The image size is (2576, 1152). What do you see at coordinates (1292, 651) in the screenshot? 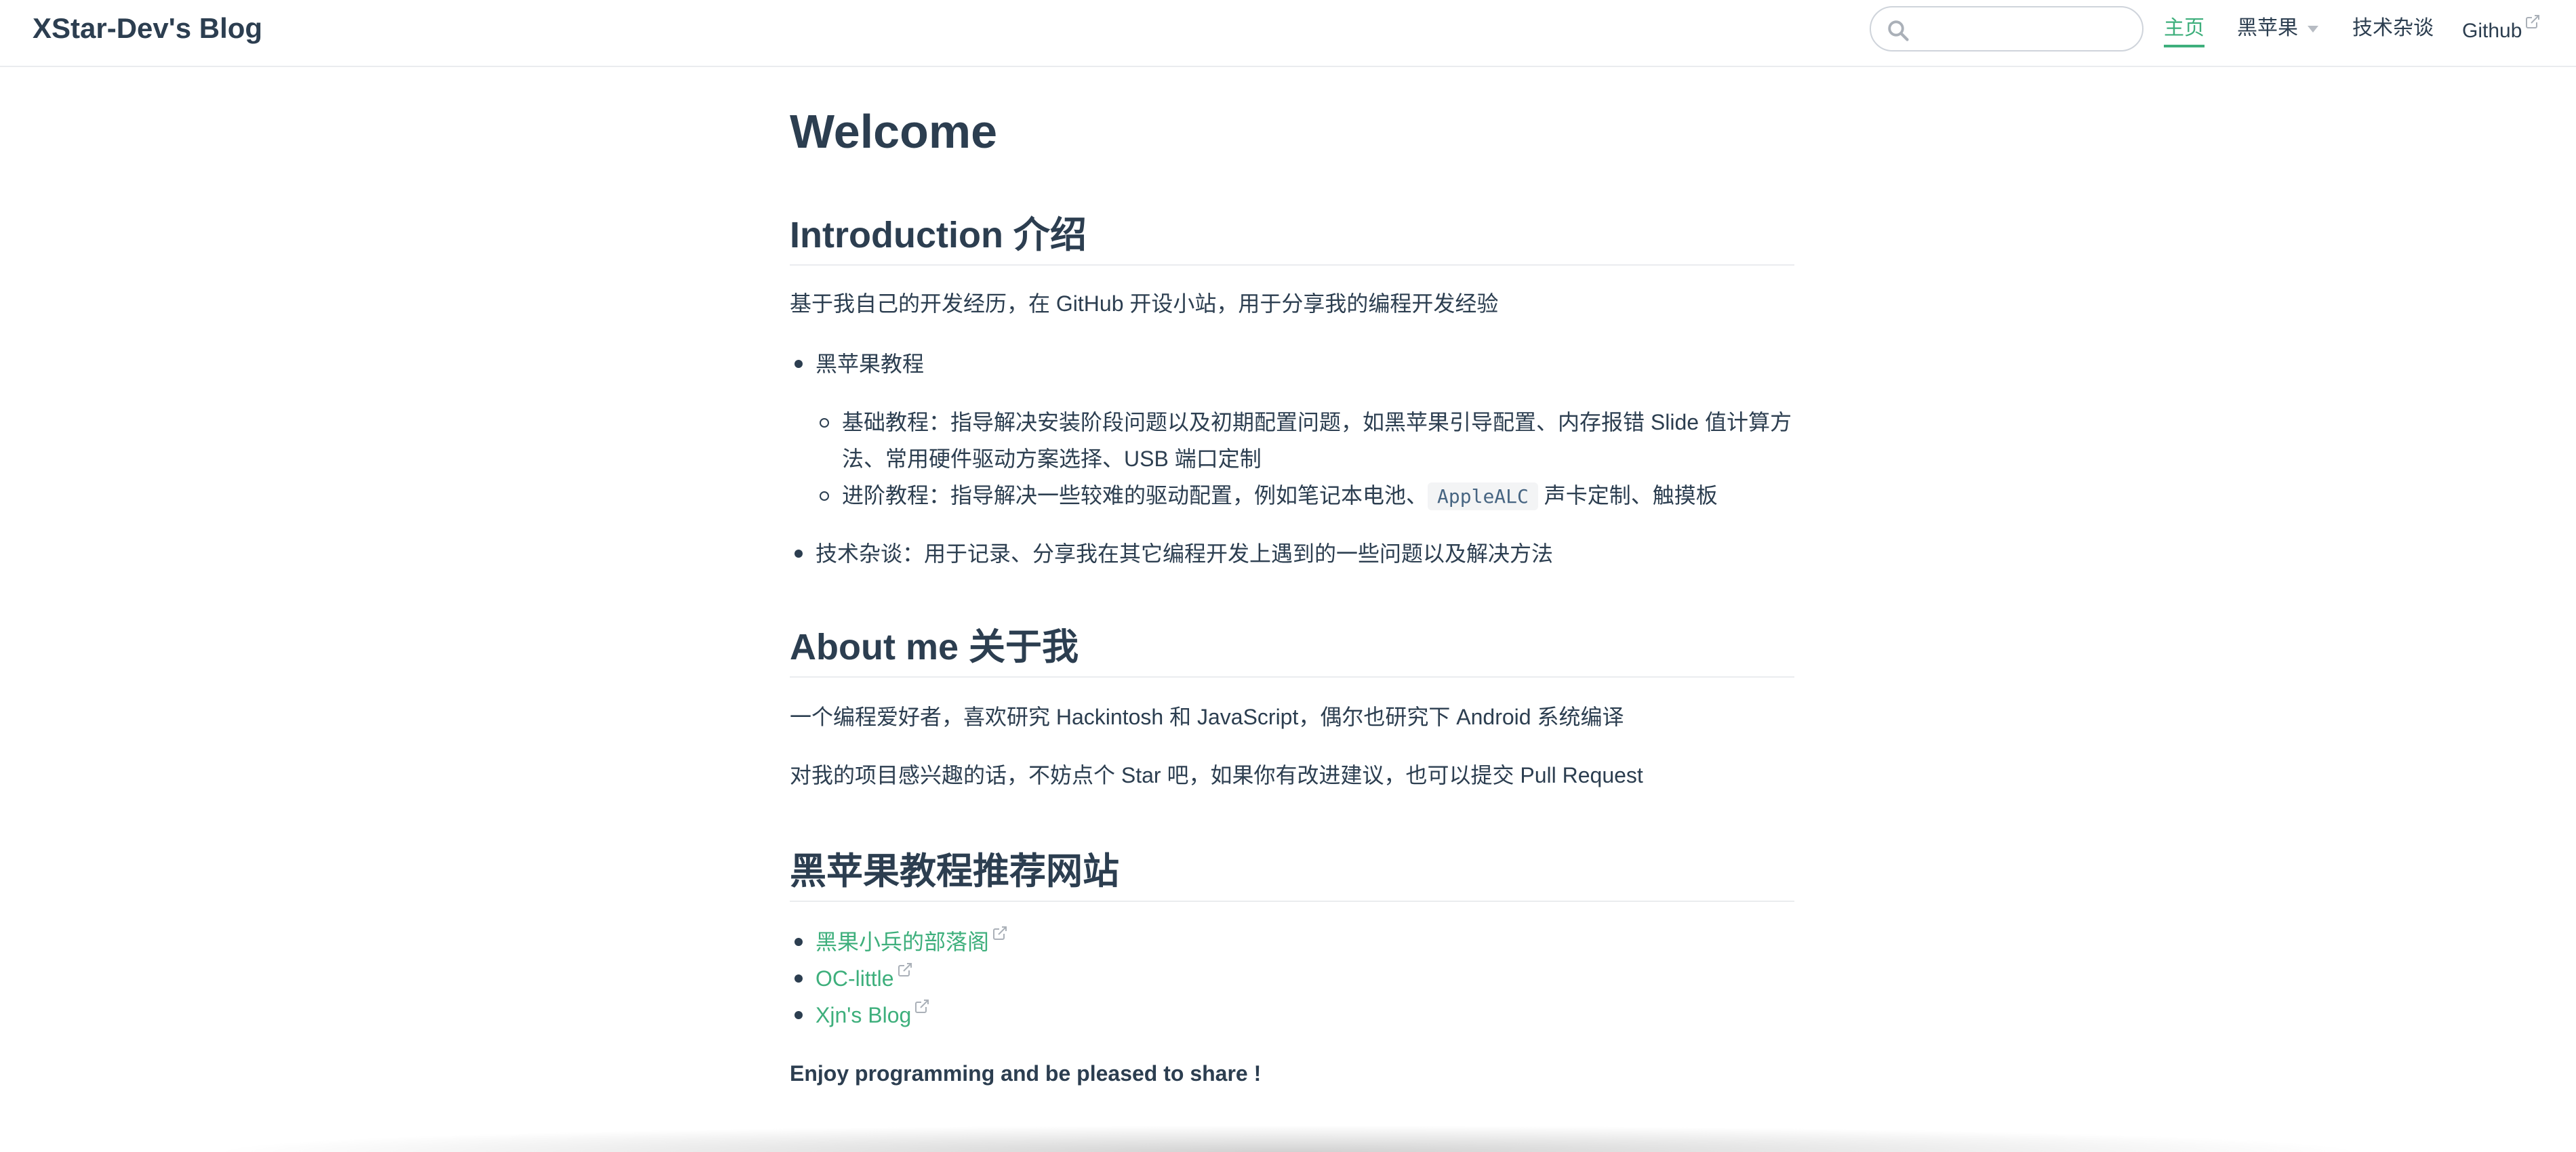
I see `about-heading: About me 关于我` at bounding box center [1292, 651].